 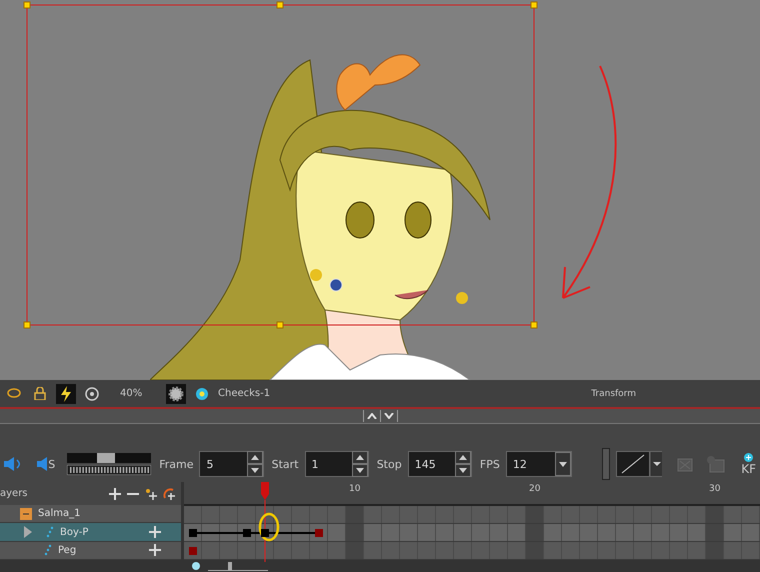 I want to click on expand-triangle-icon, so click(x=28, y=532).